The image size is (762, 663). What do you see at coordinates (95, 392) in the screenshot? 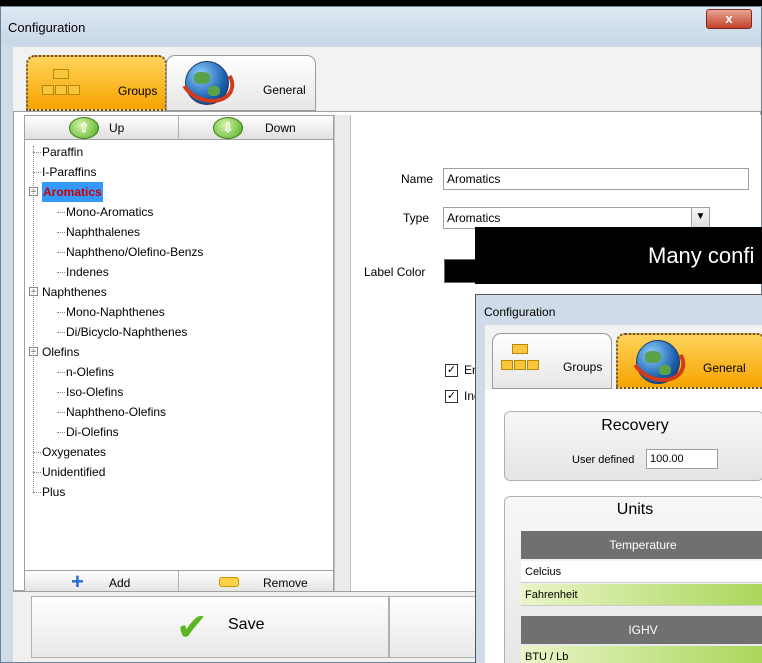
I see `tree-node-label: Iso-Olefins` at bounding box center [95, 392].